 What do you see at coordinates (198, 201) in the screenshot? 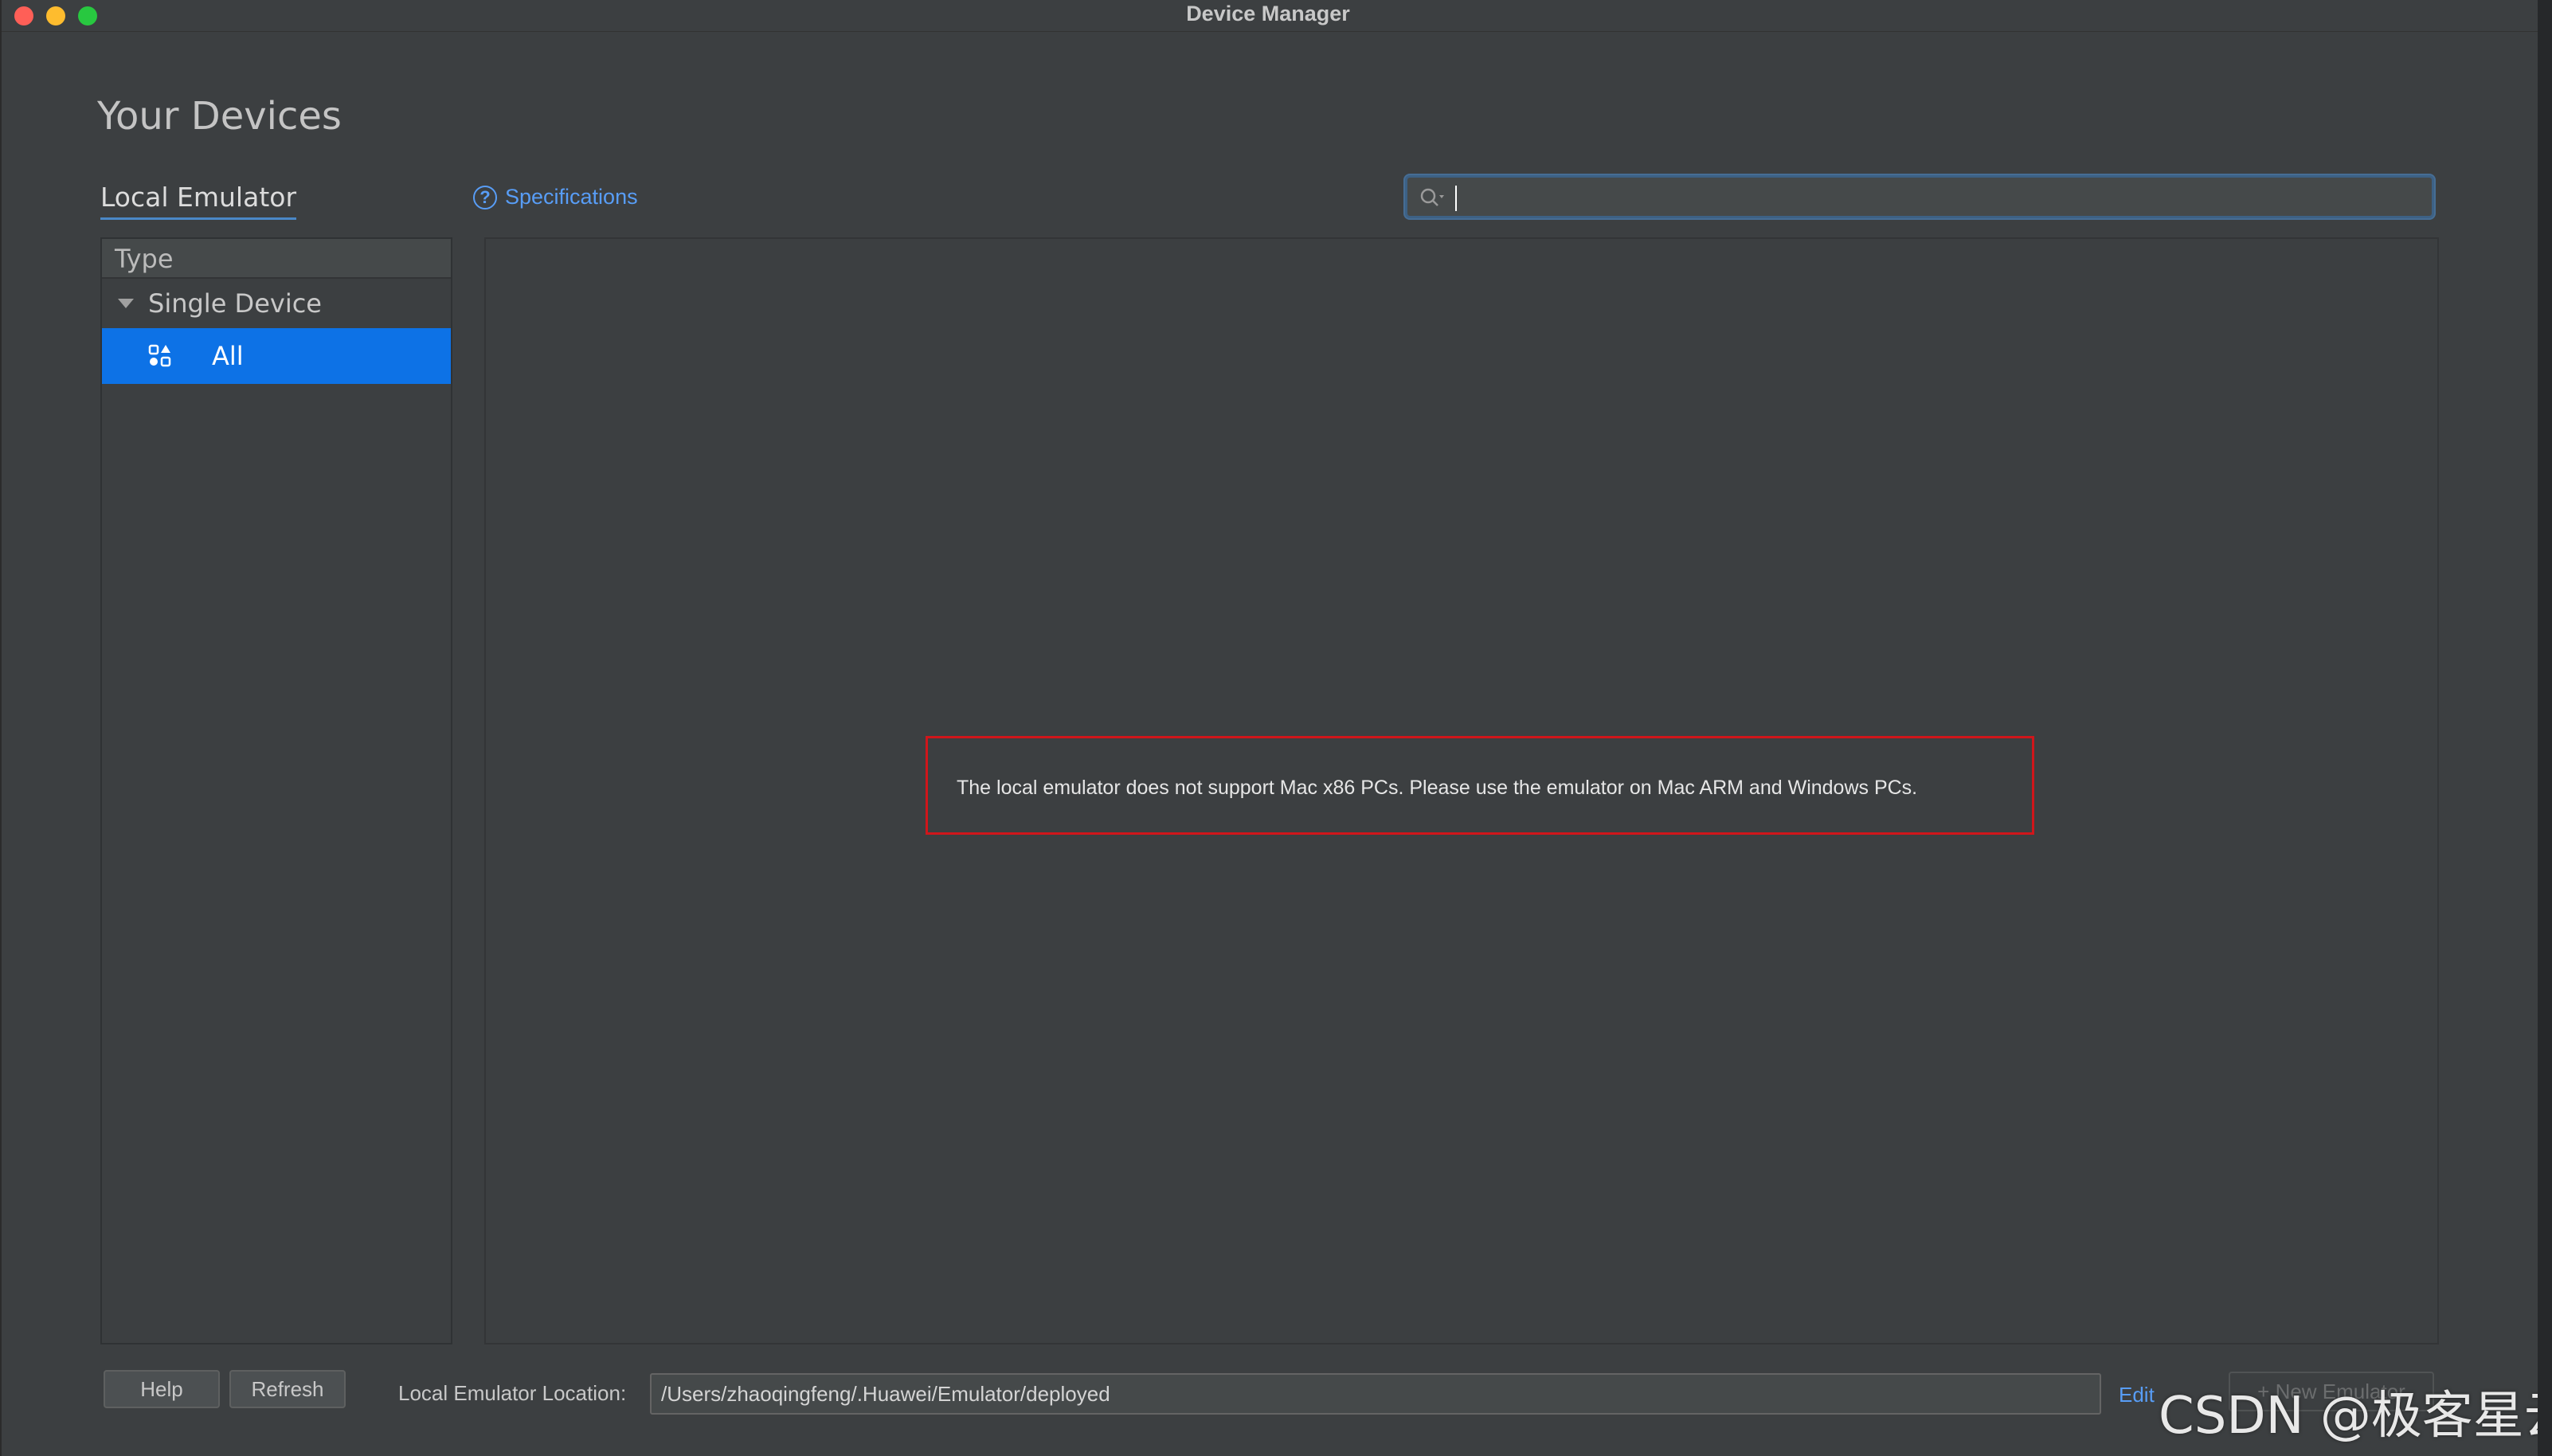
I see `tab-local-emulator: Local Emulator` at bounding box center [198, 201].